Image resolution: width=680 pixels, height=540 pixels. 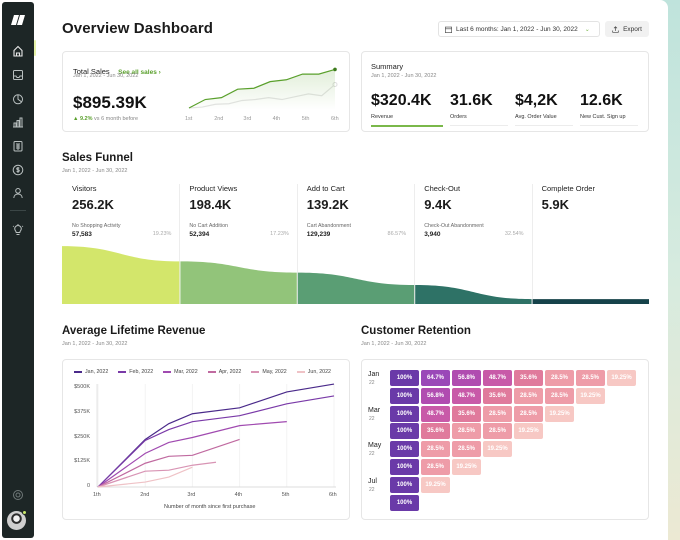 What do you see at coordinates (416, 331) in the screenshot?
I see `customer-retention-title: Customer Retention` at bounding box center [416, 331].